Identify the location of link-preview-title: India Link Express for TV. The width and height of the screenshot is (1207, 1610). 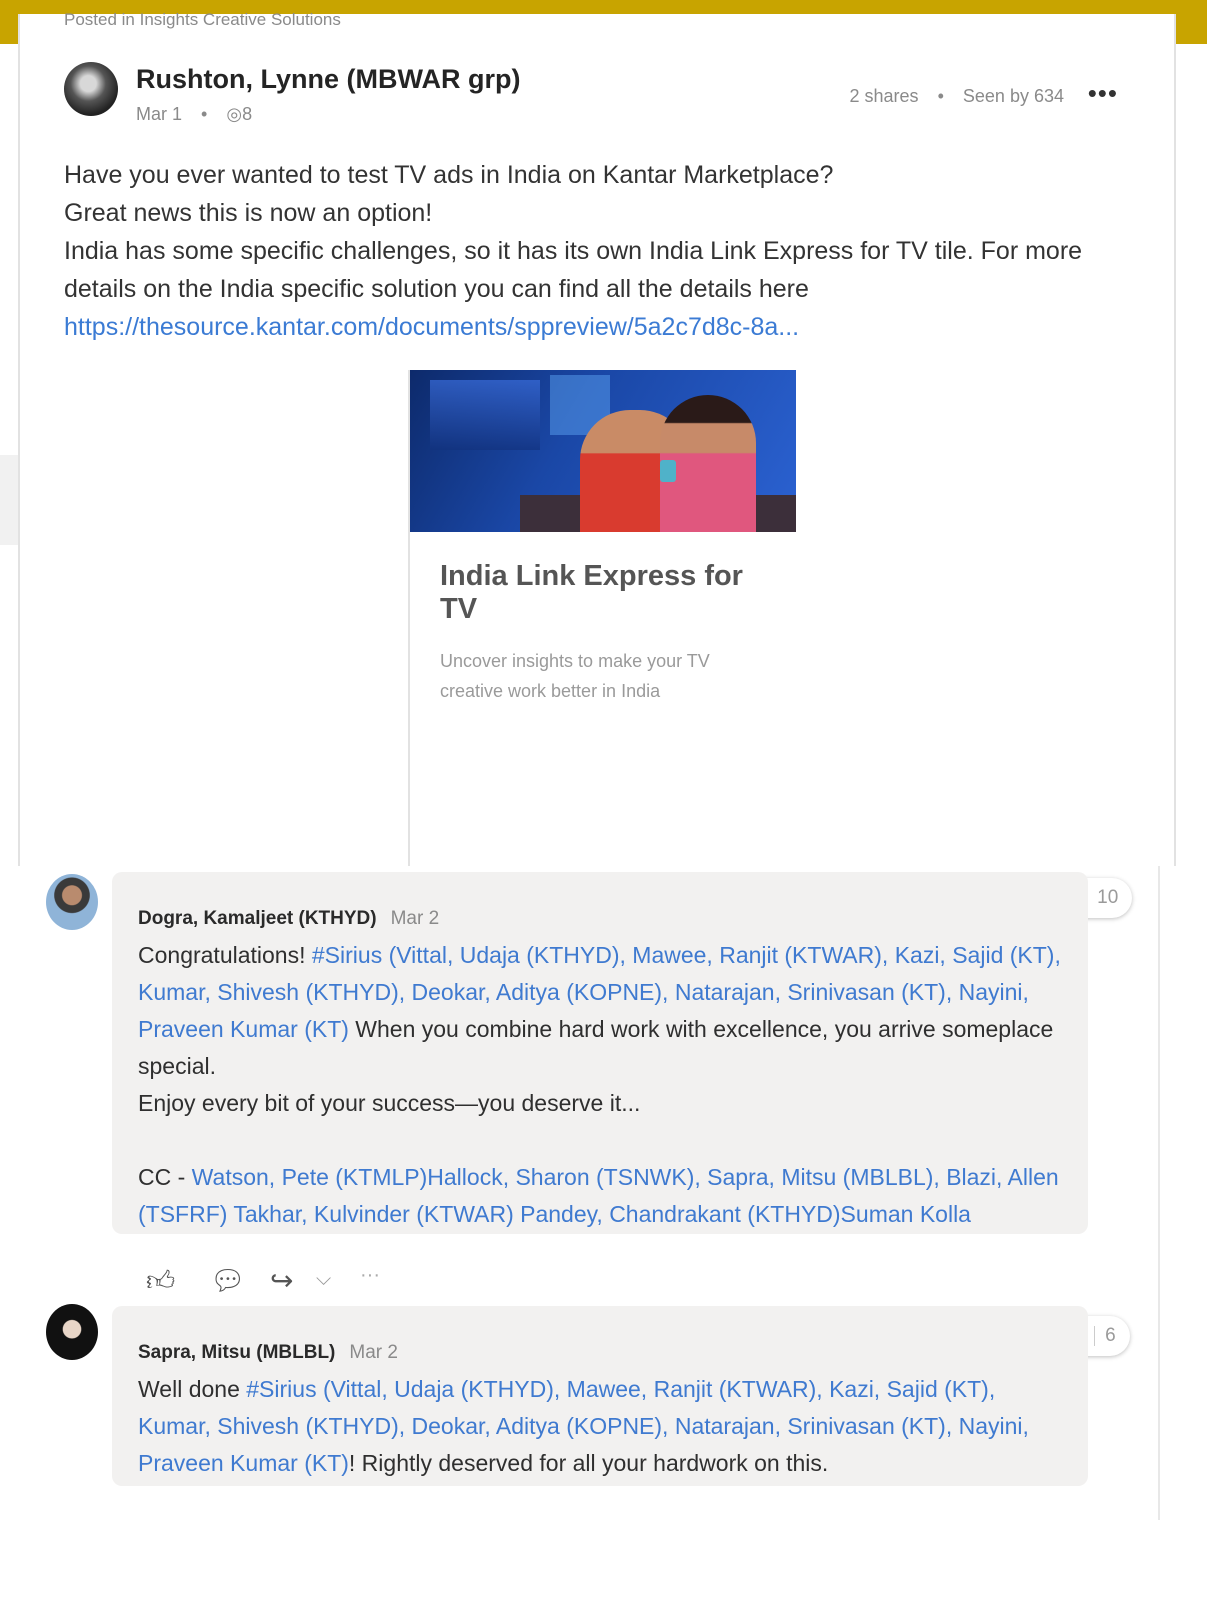
(600, 593).